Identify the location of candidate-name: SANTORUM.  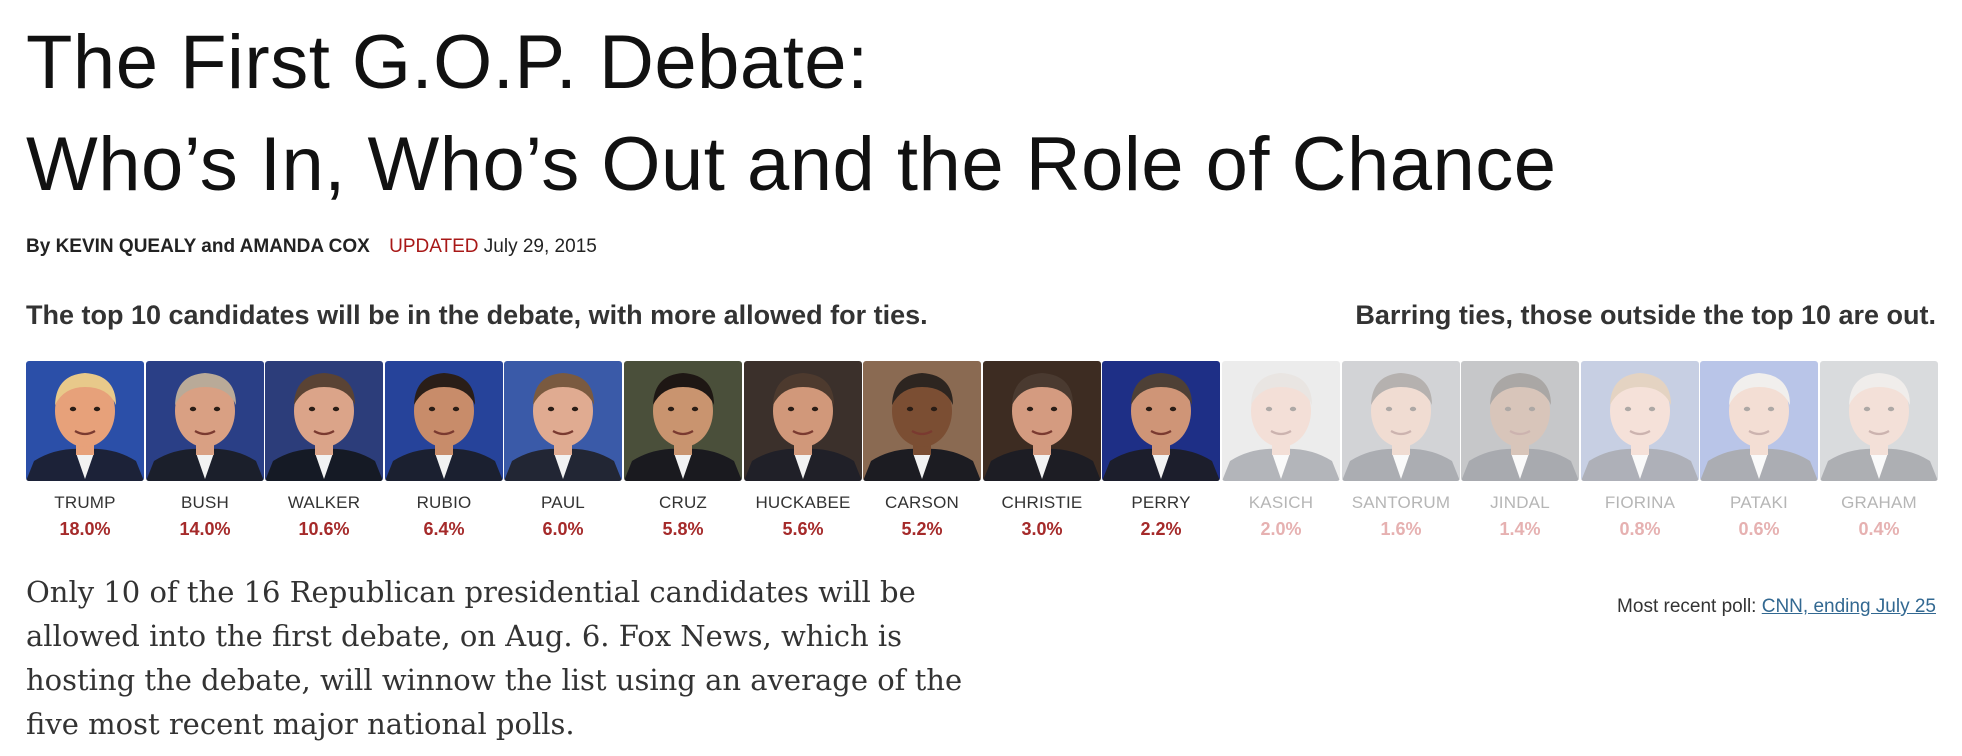
(1401, 502).